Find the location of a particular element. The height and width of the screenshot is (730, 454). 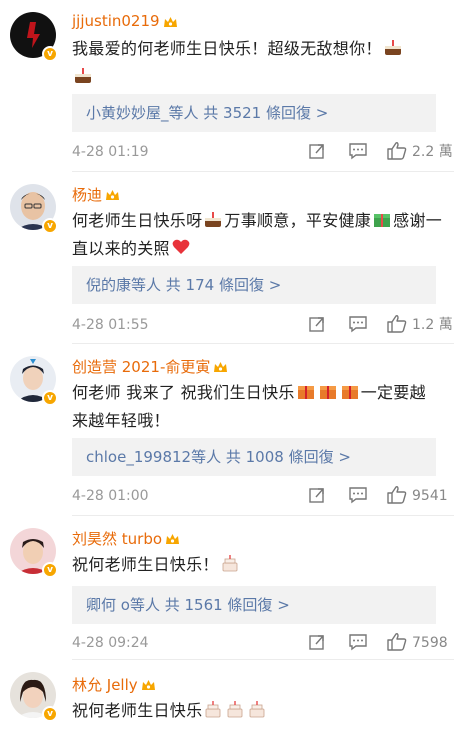

comment-meta: 4-28 01:55 1.2 萬 is located at coordinates (262, 326).